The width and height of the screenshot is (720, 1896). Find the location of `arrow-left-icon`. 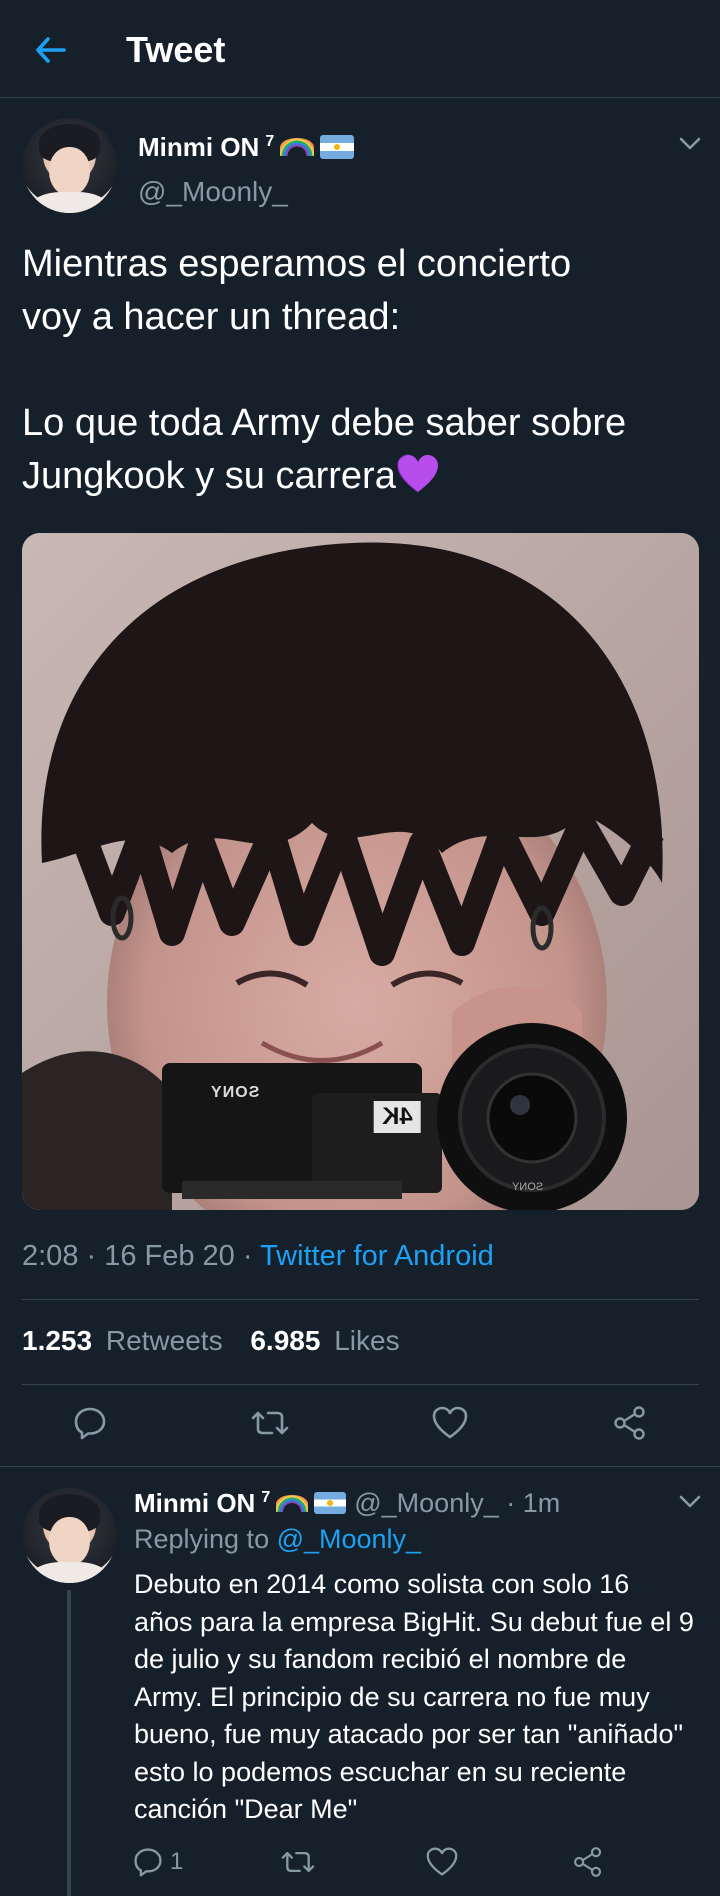

arrow-left-icon is located at coordinates (51, 50).